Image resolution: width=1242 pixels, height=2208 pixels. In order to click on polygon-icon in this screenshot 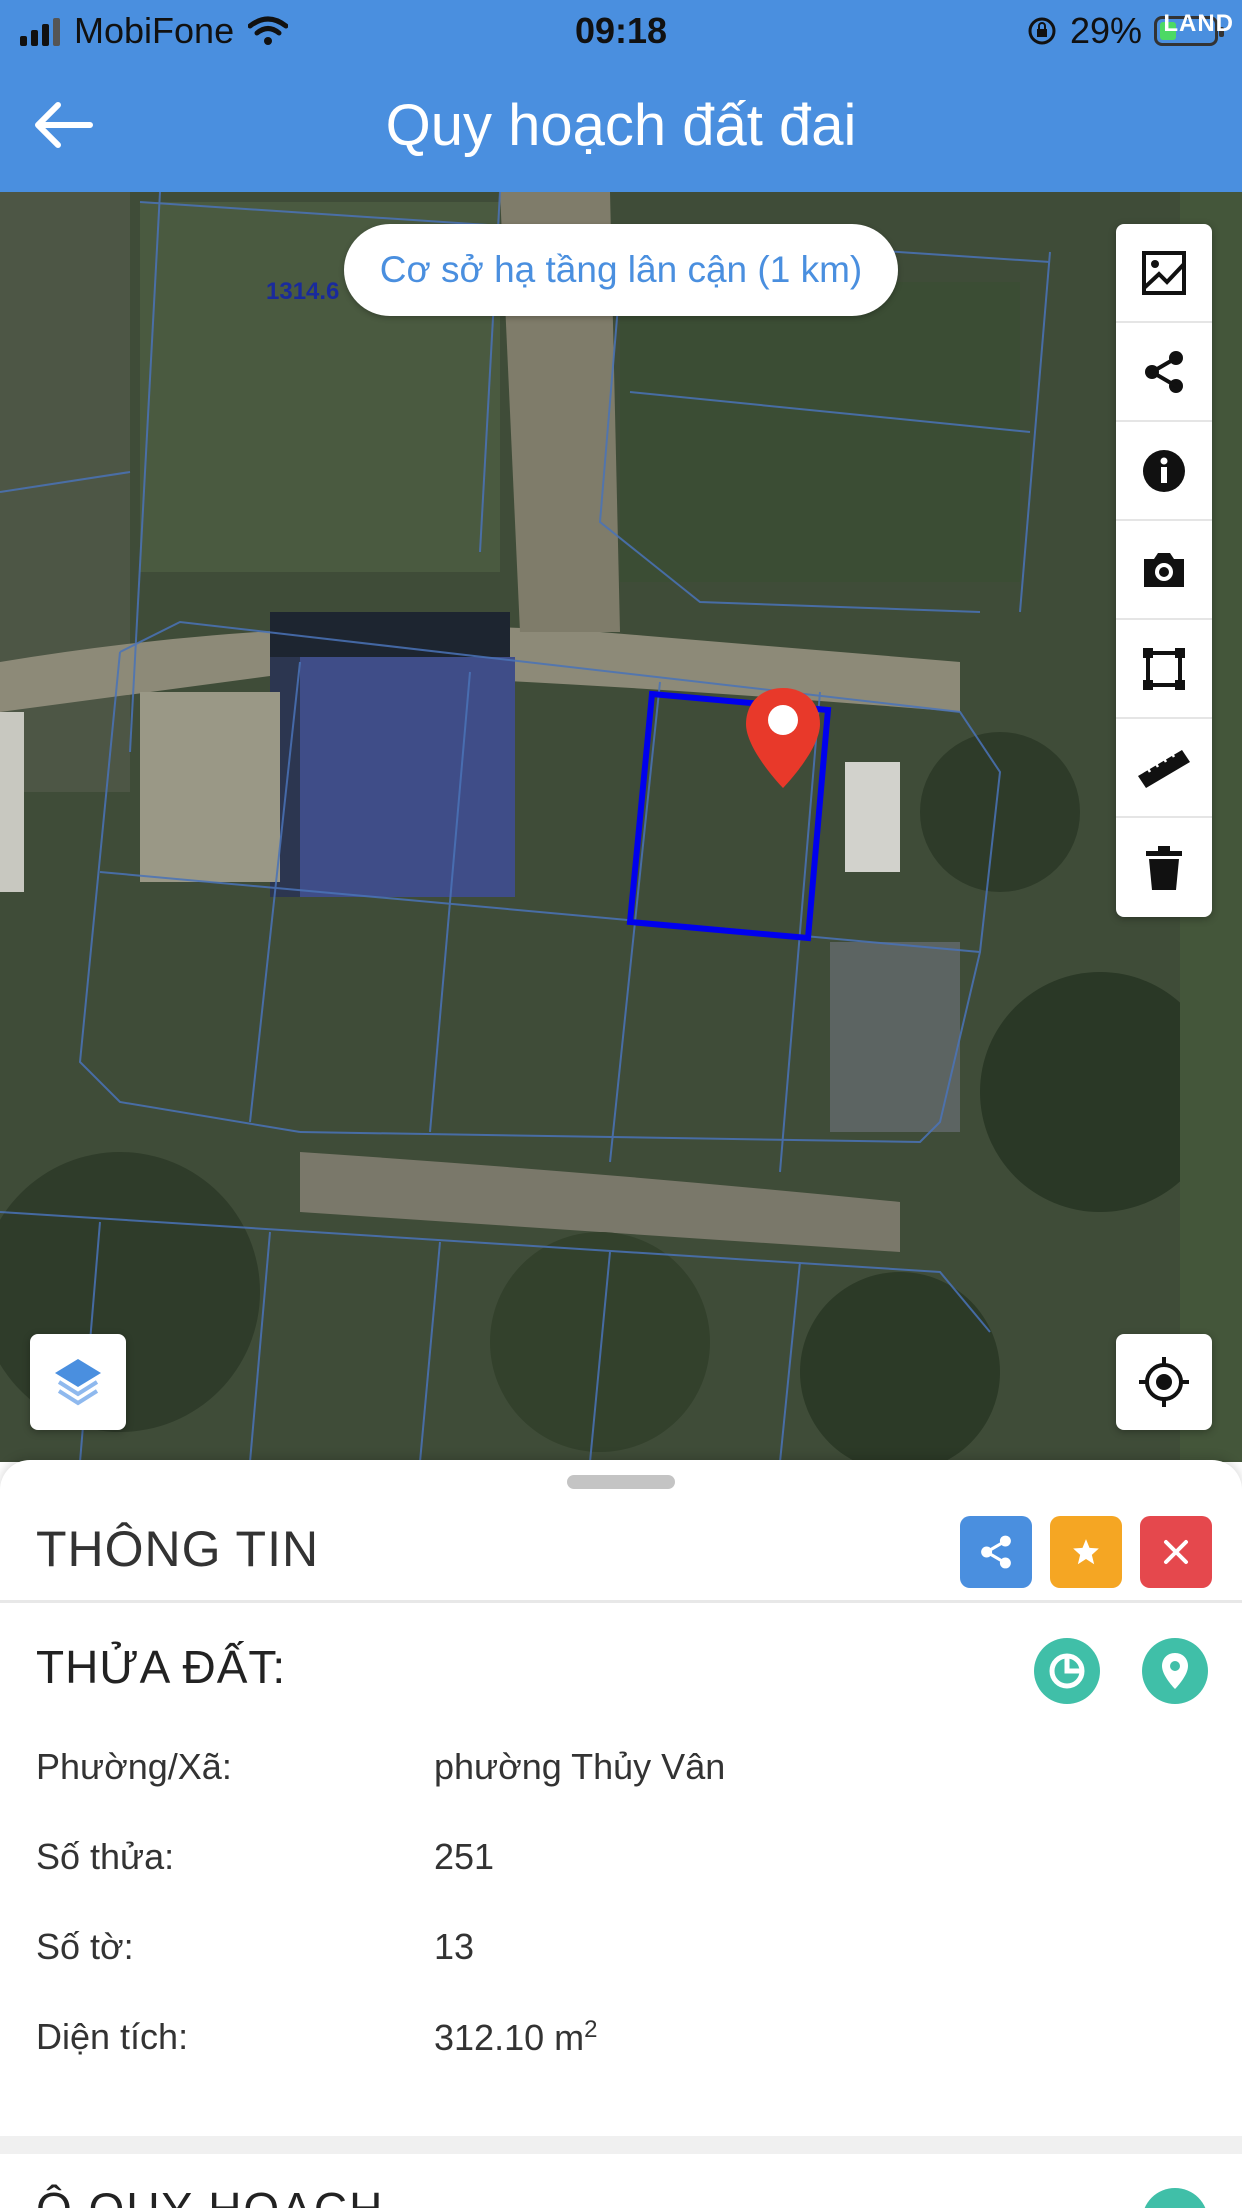, I will do `click(1164, 668)`.